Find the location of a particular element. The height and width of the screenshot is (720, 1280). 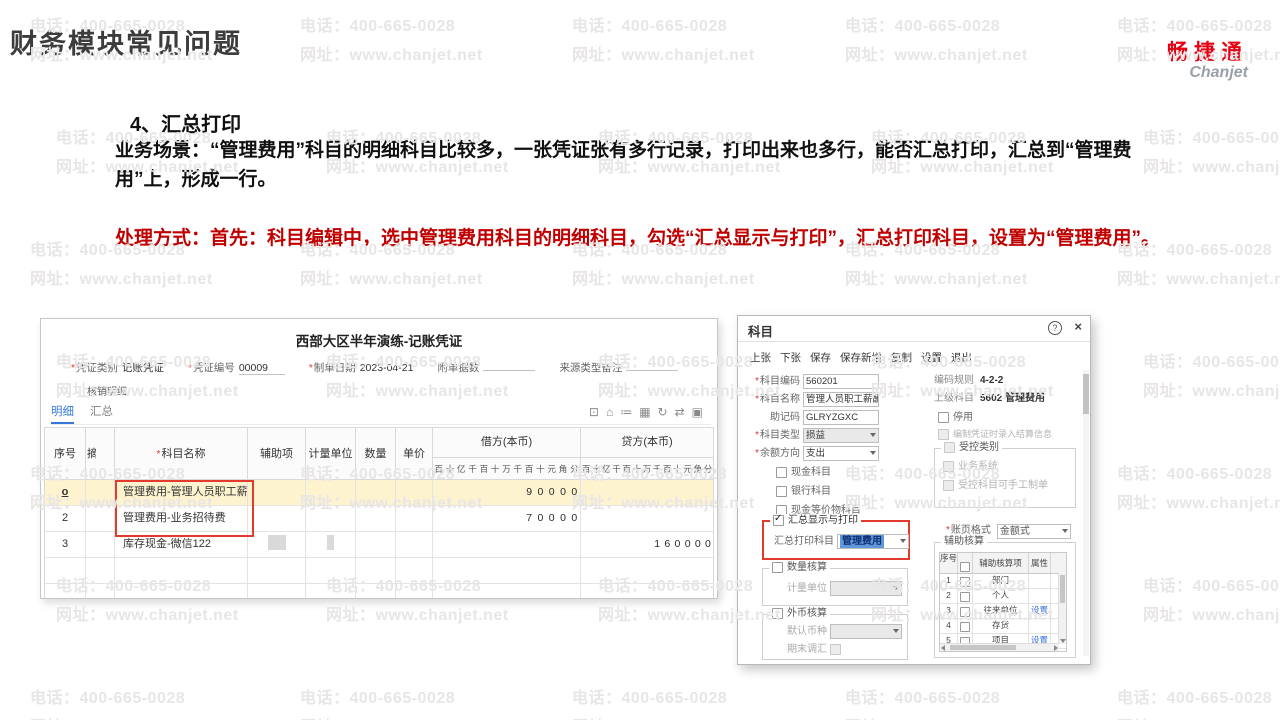

dialog-scrollbar is located at coordinates (1086, 513).